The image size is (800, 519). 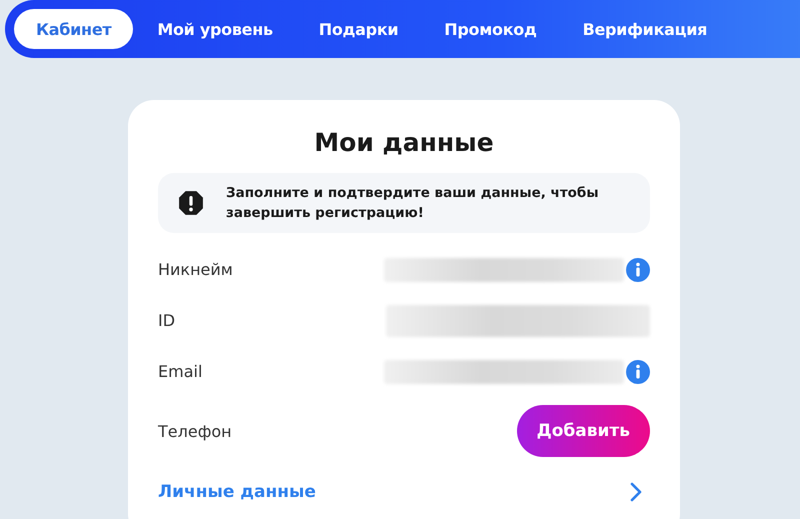 What do you see at coordinates (583, 431) in the screenshot?
I see `add-button: Добавить` at bounding box center [583, 431].